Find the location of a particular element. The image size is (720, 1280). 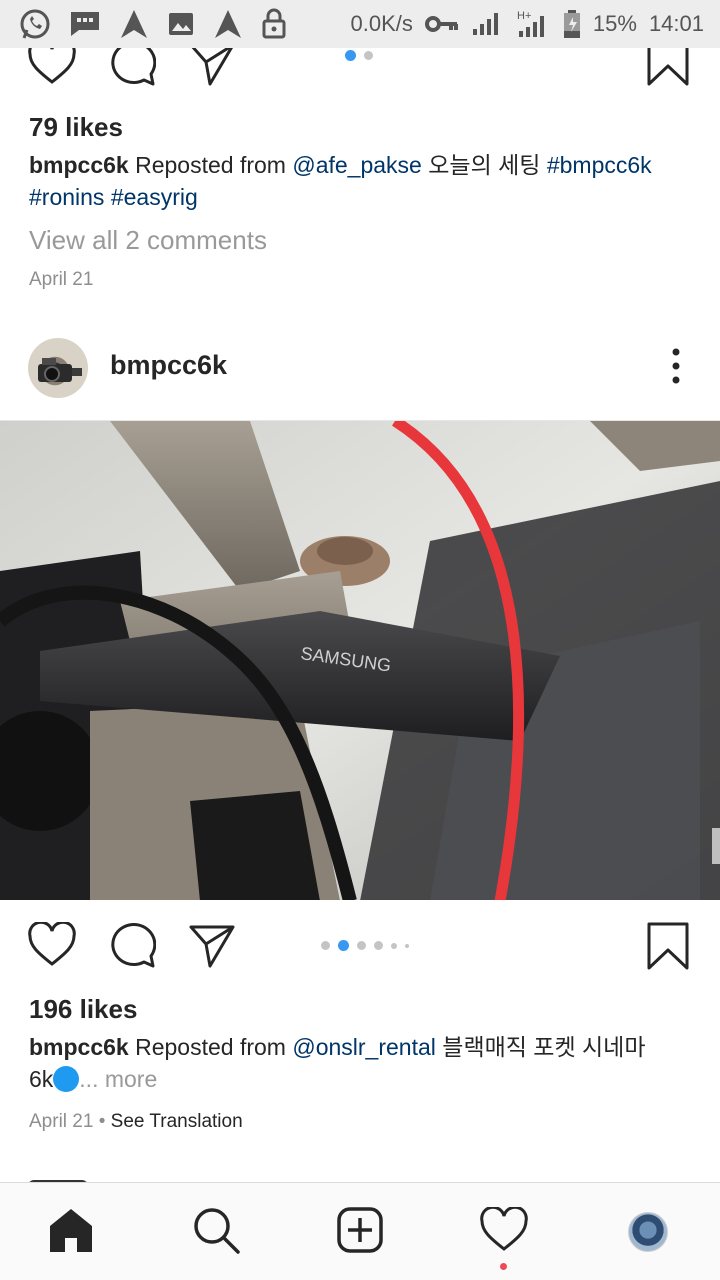

profile-avatar is located at coordinates (648, 1232).